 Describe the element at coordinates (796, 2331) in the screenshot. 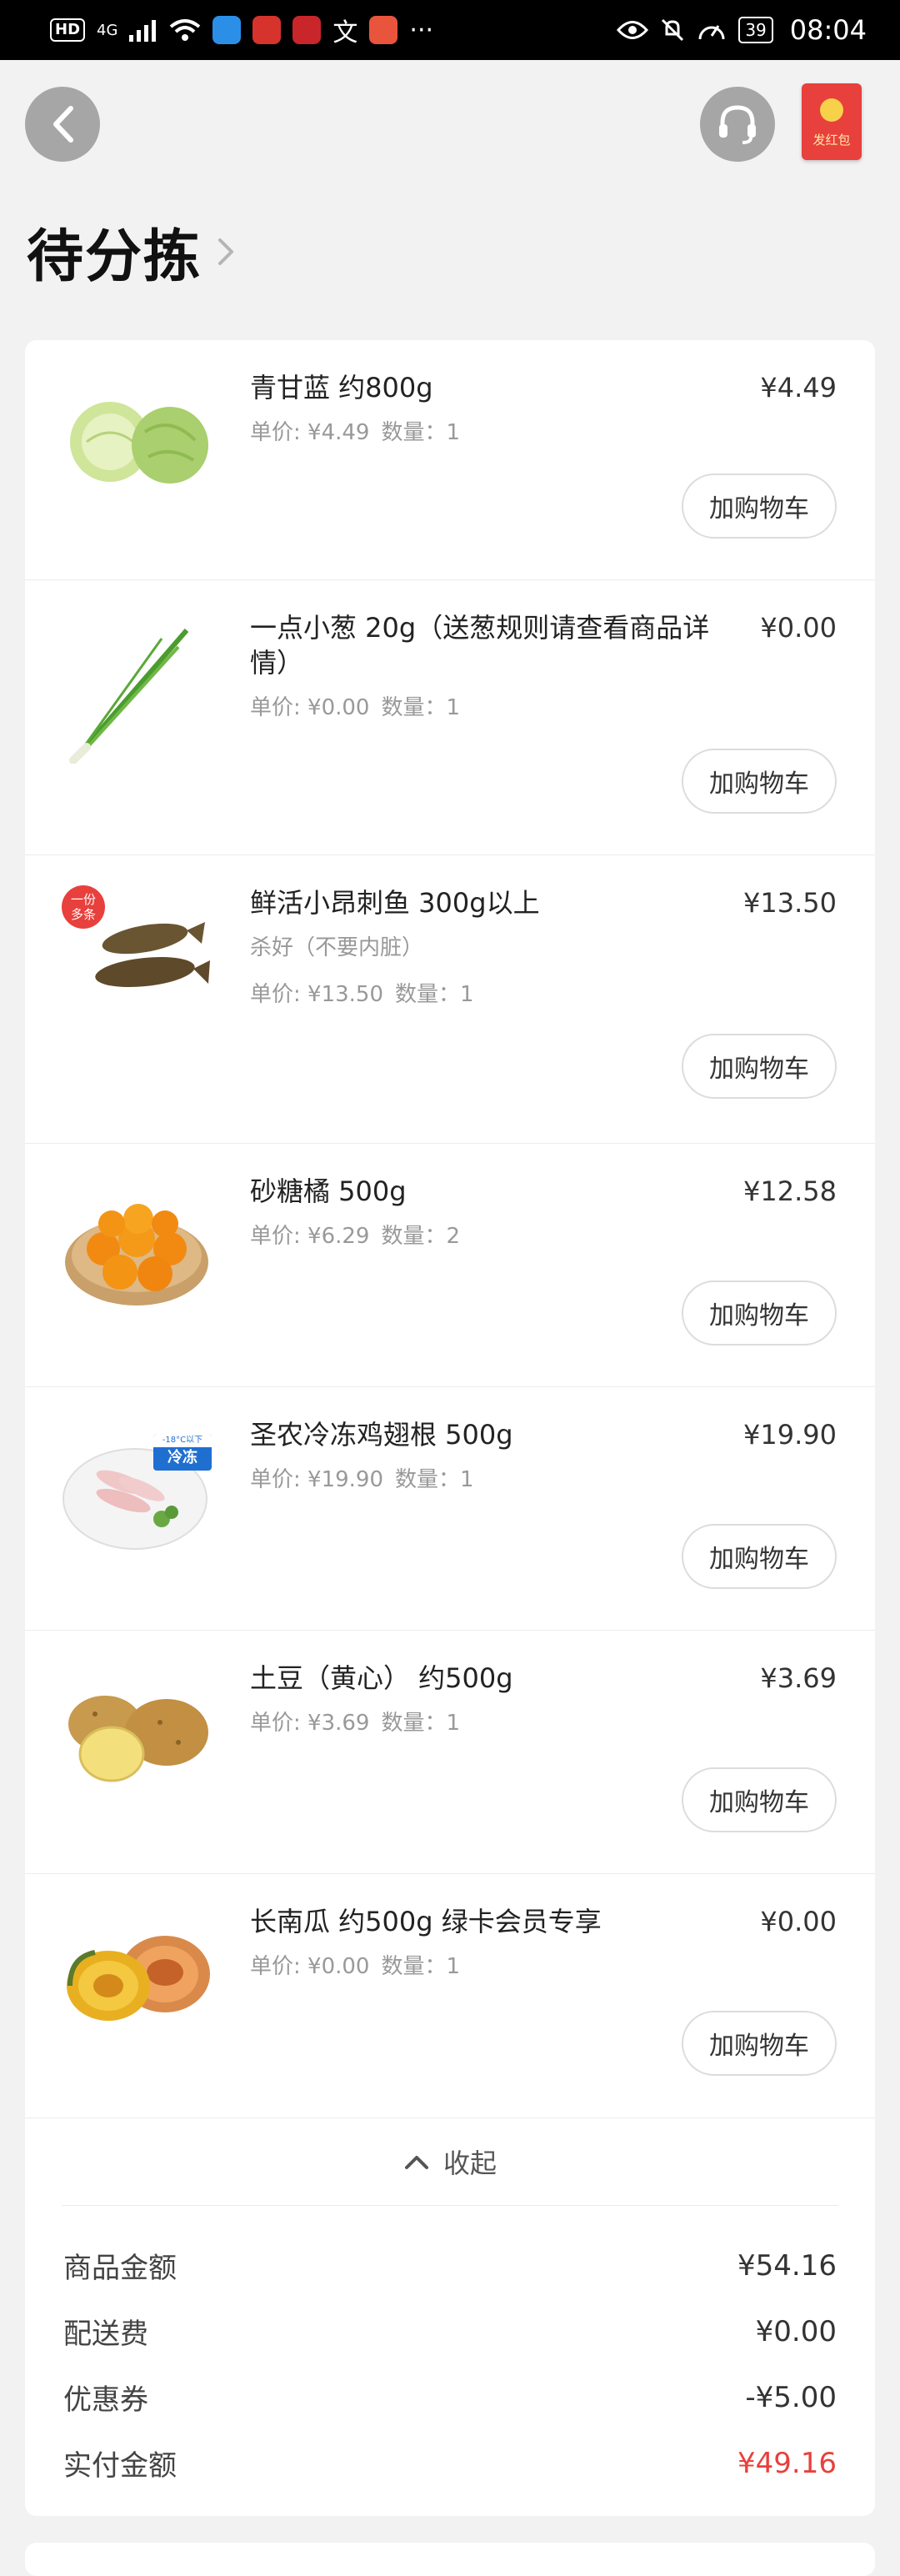

I see `delivery-fee-value: ¥0.00` at that location.